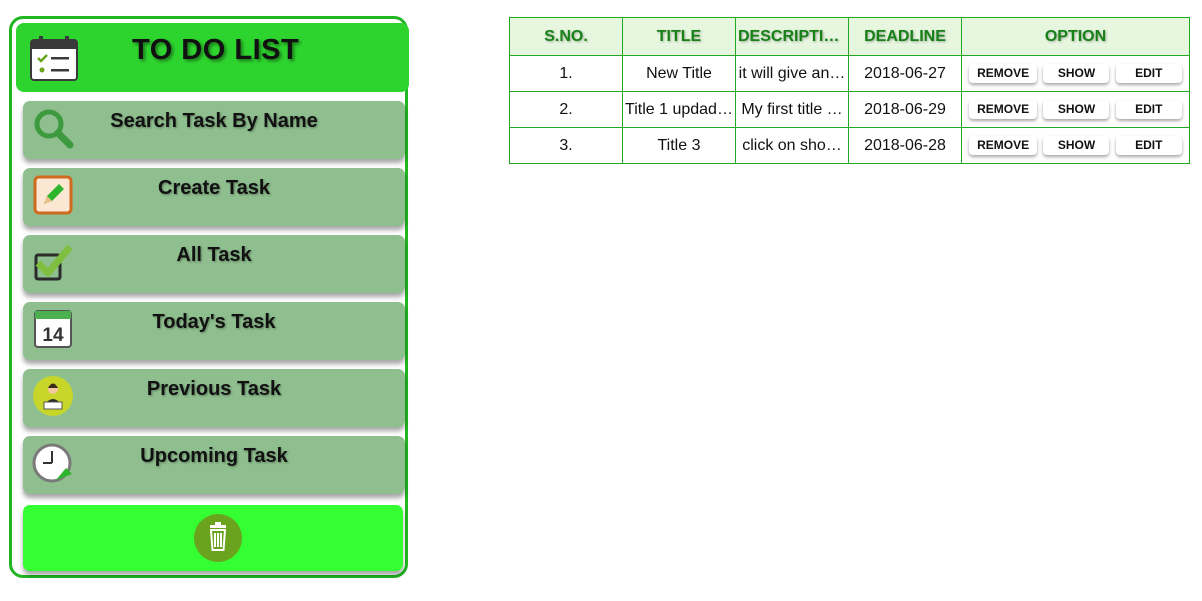  I want to click on menu-previous-task: Previous Task, so click(214, 398).